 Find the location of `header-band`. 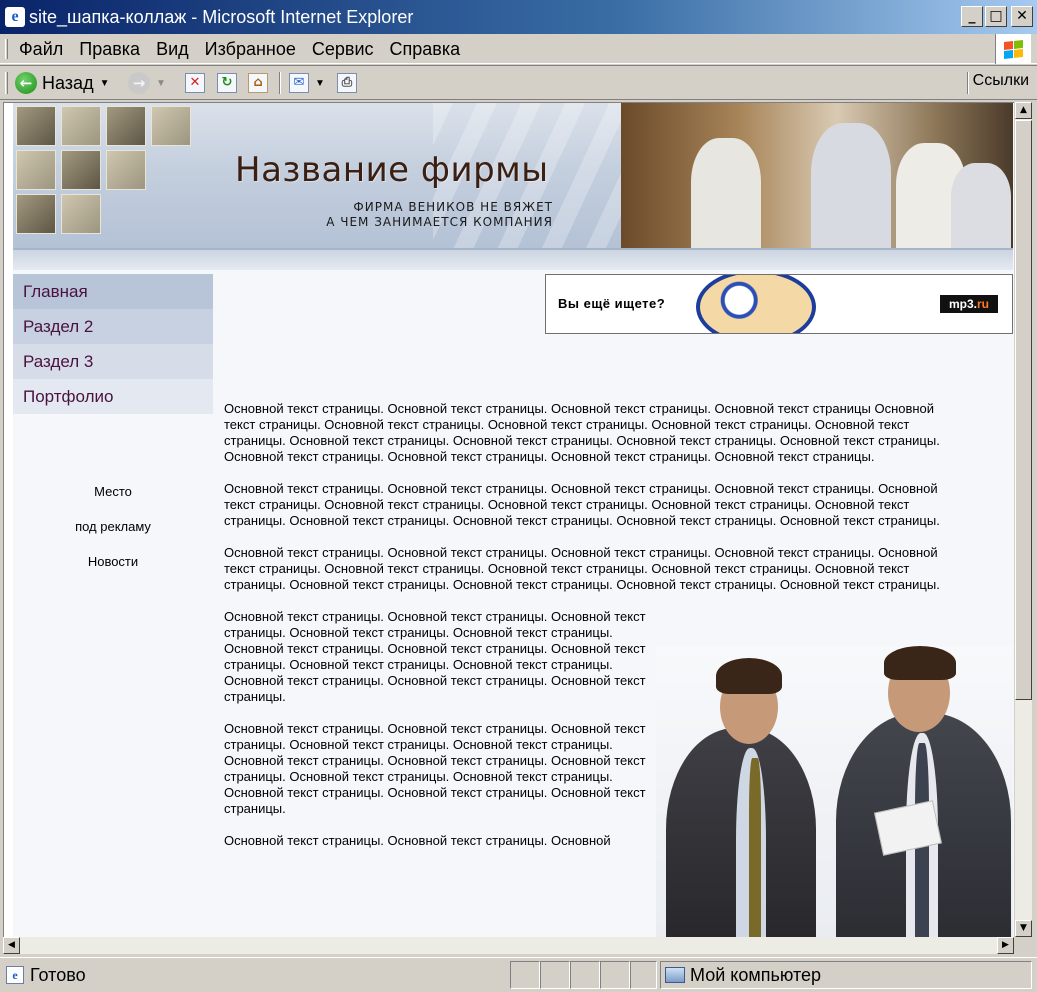

header-band is located at coordinates (513, 259).